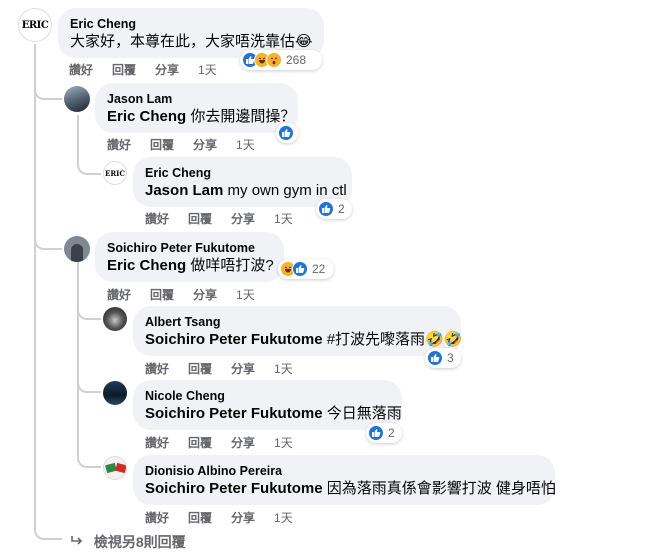 This screenshot has height=554, width=672. Describe the element at coordinates (362, 413) in the screenshot. I see `comment-body: 今日無落雨` at that location.